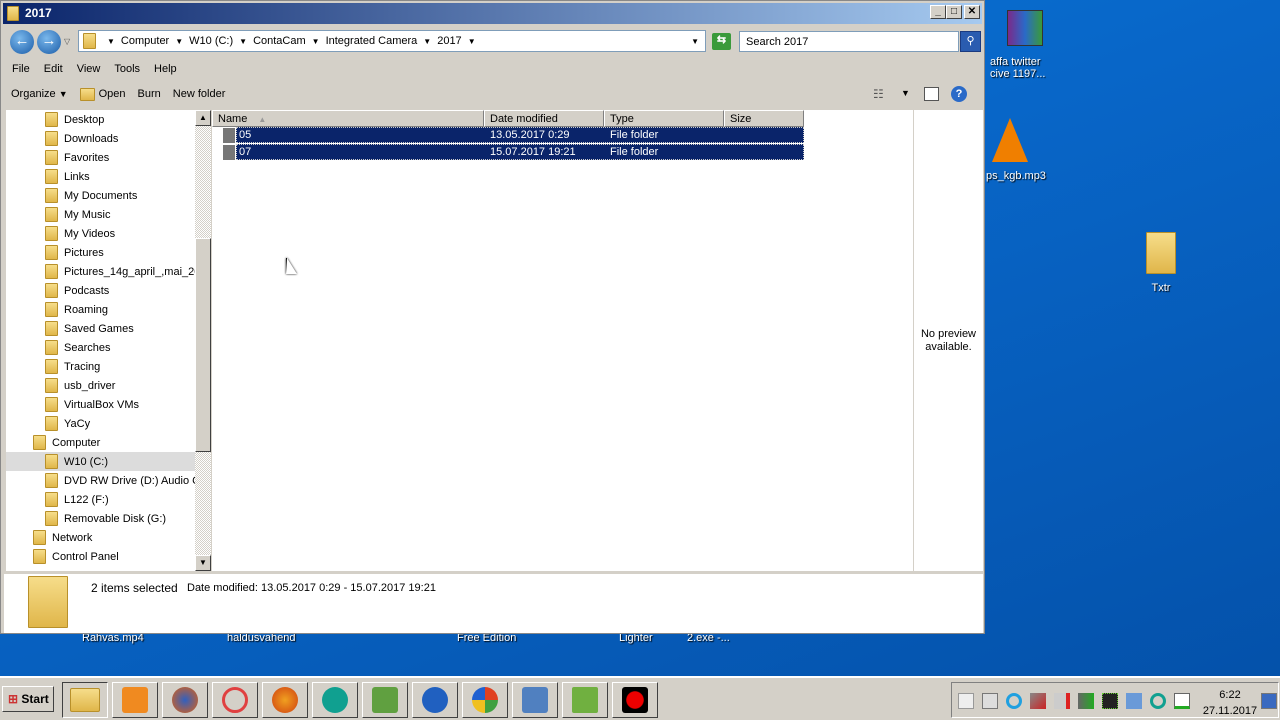 The image size is (1280, 720). I want to click on column-header-size: Size, so click(764, 118).